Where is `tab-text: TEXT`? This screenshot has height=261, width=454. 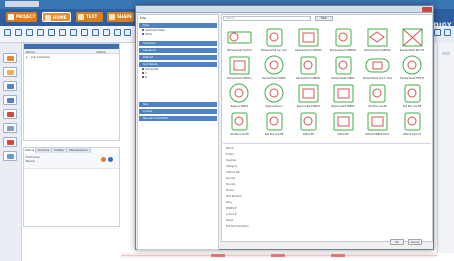 tab-text: TEXT is located at coordinates (89, 17).